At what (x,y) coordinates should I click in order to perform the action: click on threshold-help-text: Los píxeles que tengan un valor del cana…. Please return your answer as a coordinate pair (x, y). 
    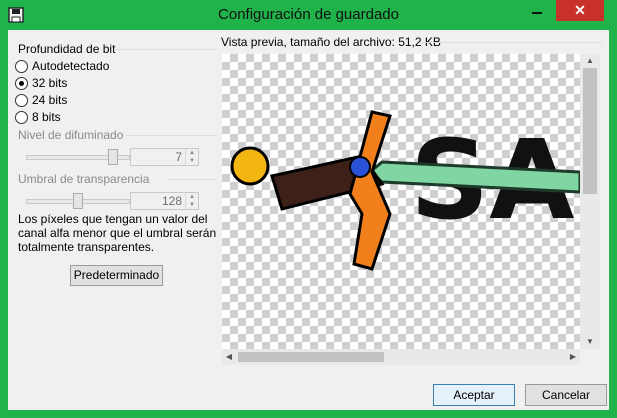
    Looking at the image, I should click on (117, 233).